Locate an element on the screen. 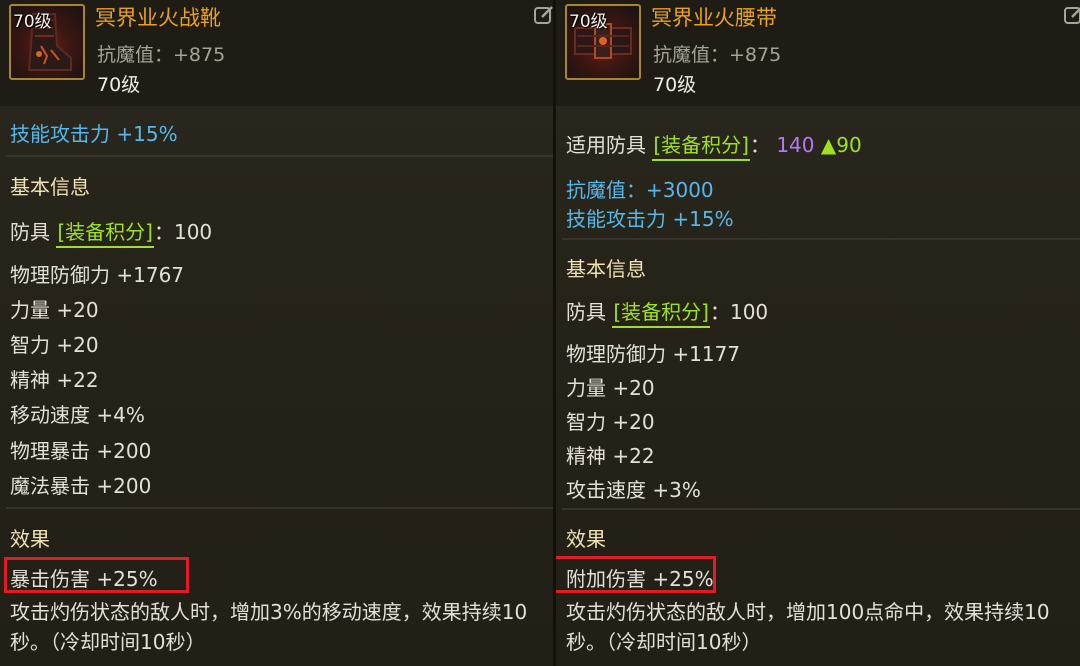  stat-line: 物理暴击 +200 is located at coordinates (81, 451).